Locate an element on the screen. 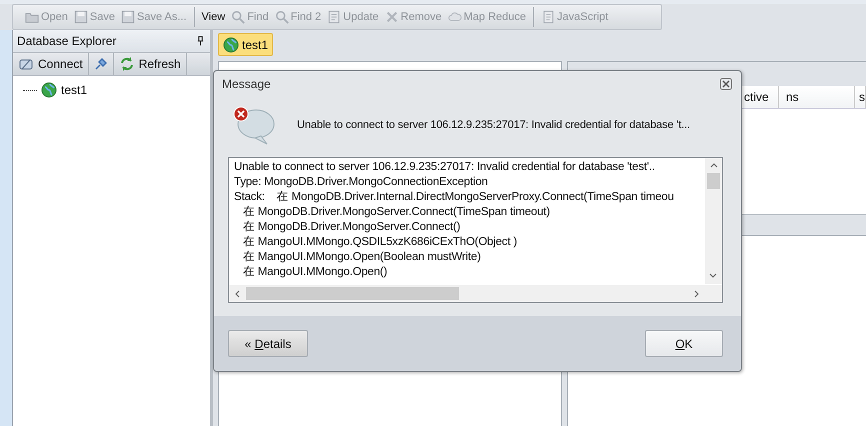  horizontal-scrollbar is located at coordinates (475, 293).